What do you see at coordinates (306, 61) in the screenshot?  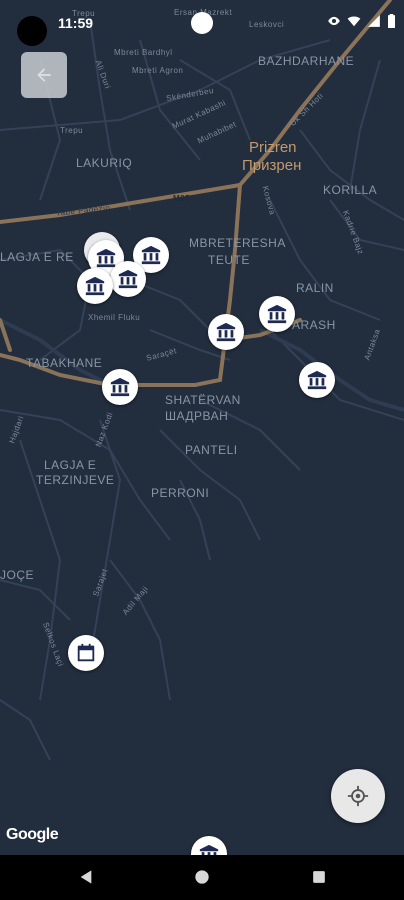 I see `area-label-bazhdarhane: BAZHDARHANE` at bounding box center [306, 61].